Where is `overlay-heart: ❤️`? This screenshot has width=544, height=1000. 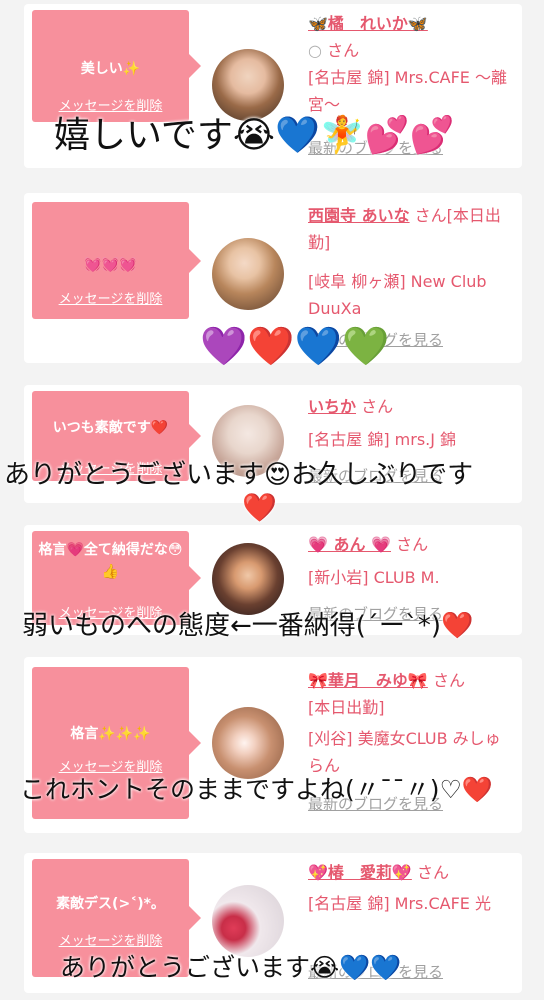 overlay-heart: ❤️ is located at coordinates (259, 507).